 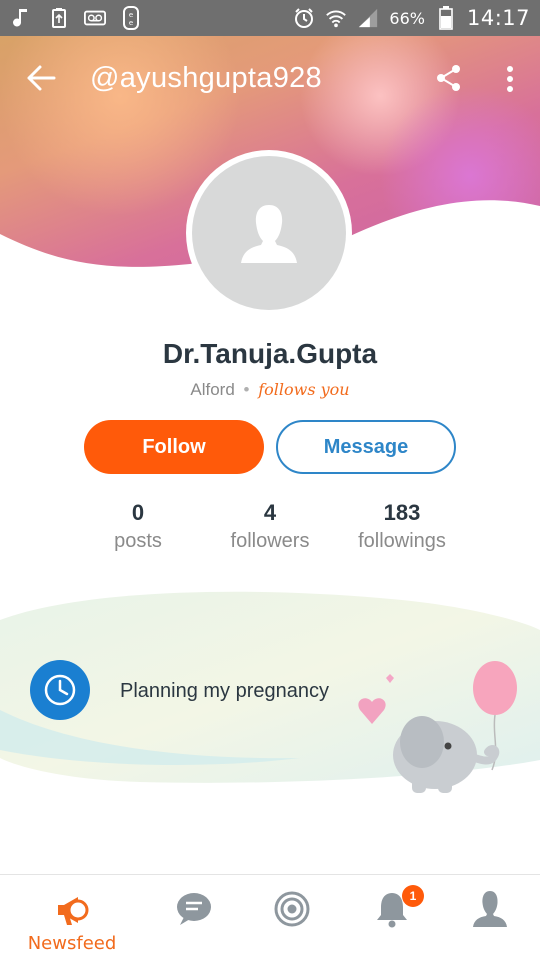 I want to click on stat-label: followings, so click(x=402, y=541).